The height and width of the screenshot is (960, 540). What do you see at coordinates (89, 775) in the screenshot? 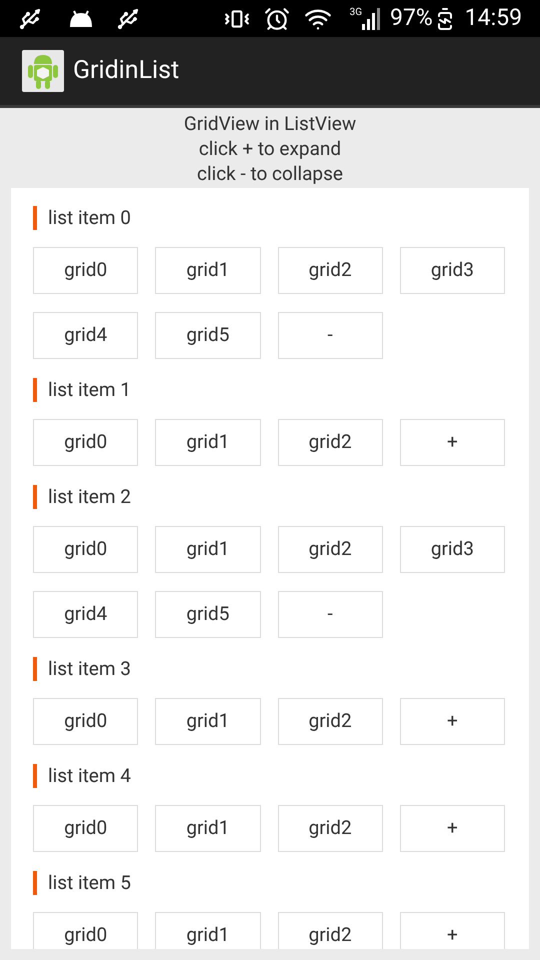
I see `list-item-title: list item 4` at bounding box center [89, 775].